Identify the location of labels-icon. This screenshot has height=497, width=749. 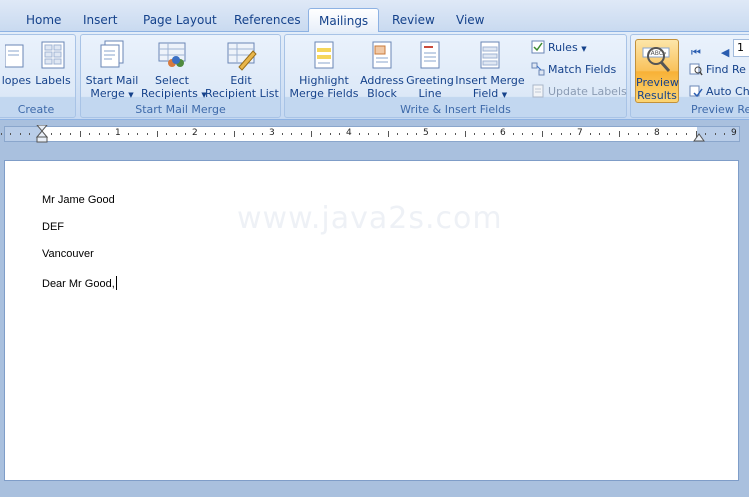
(53, 55).